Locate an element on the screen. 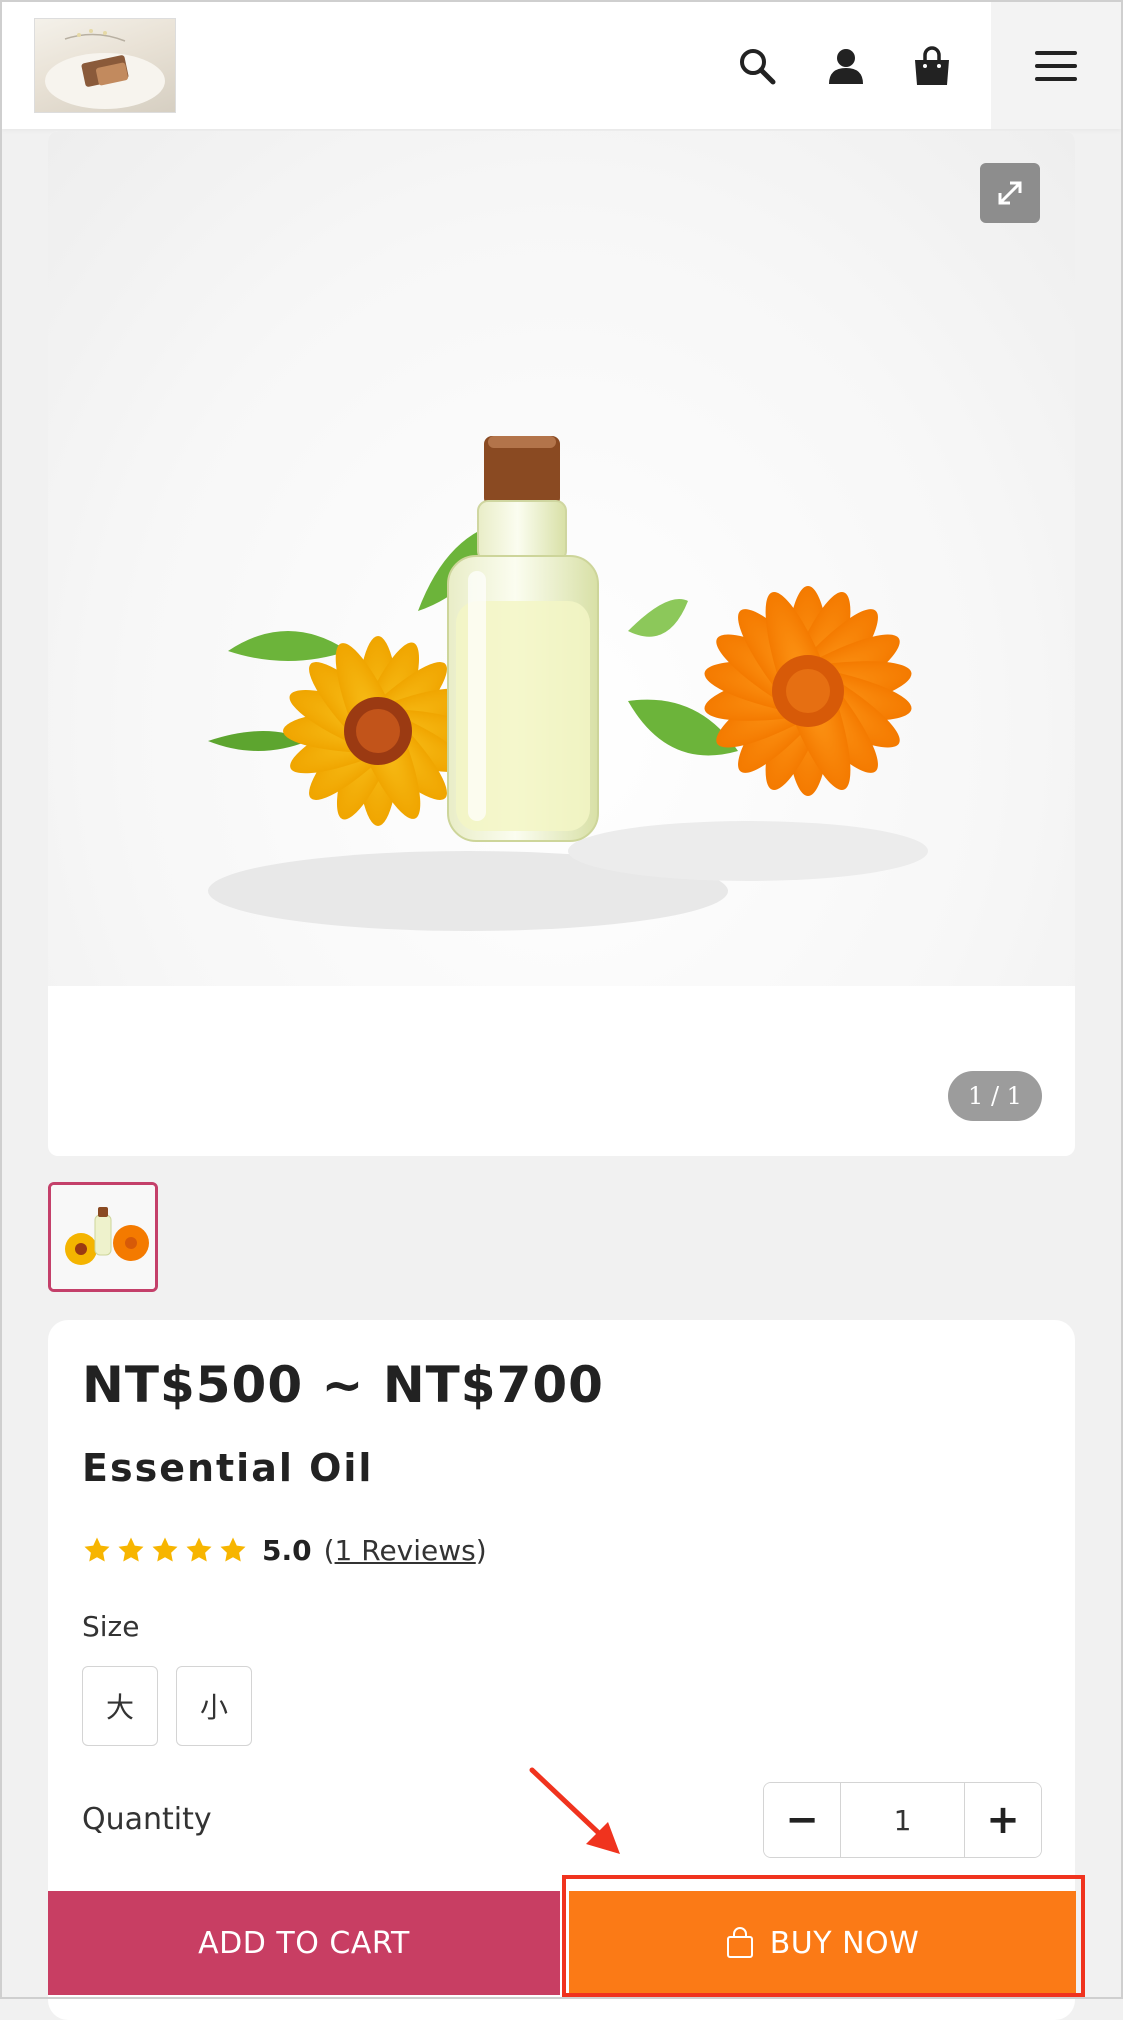  product-name: Essential Oil is located at coordinates (228, 1468).